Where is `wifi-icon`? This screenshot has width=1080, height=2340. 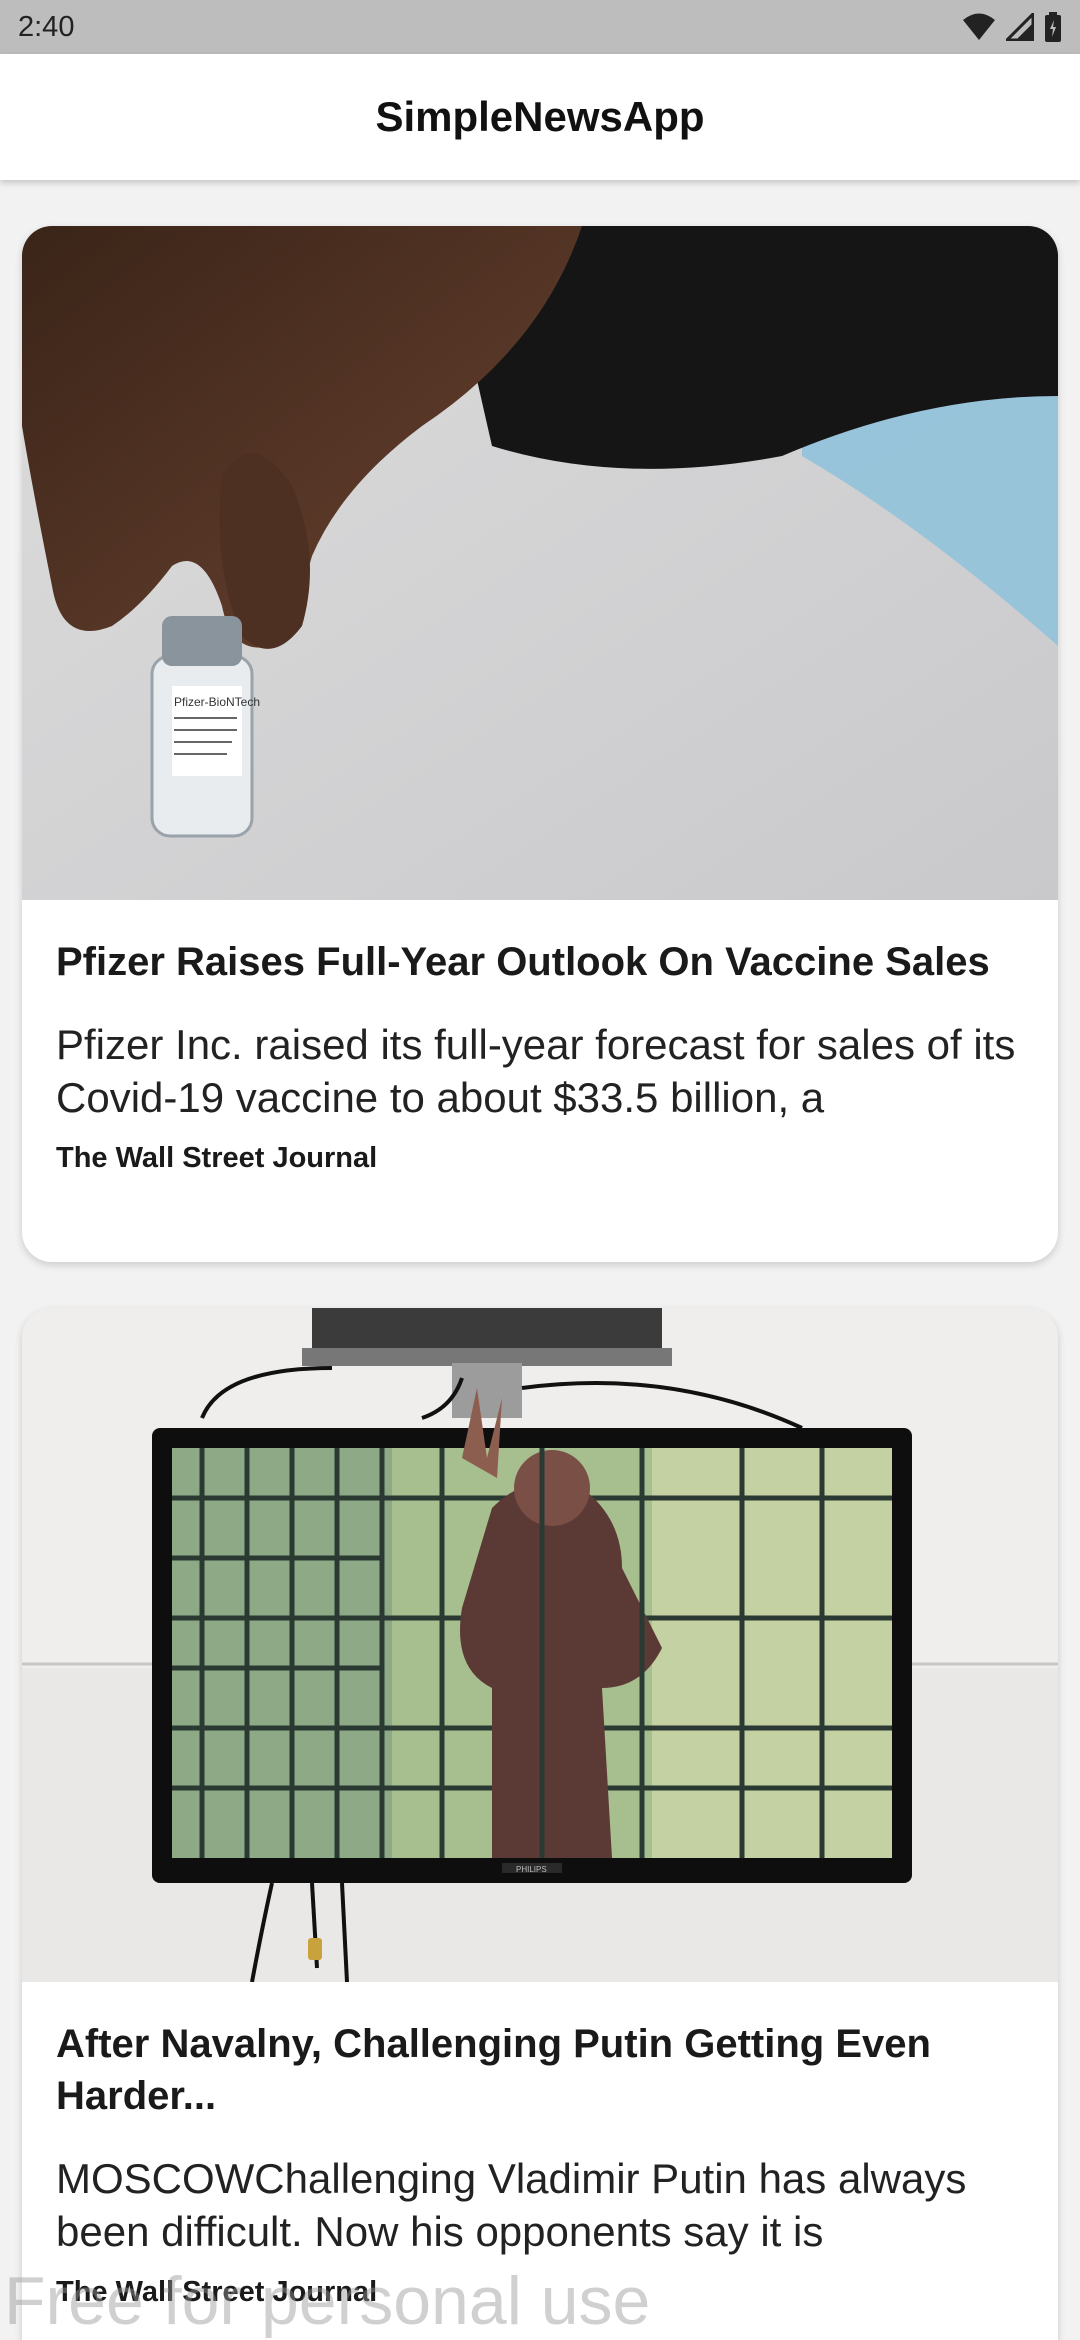
wifi-icon is located at coordinates (979, 27).